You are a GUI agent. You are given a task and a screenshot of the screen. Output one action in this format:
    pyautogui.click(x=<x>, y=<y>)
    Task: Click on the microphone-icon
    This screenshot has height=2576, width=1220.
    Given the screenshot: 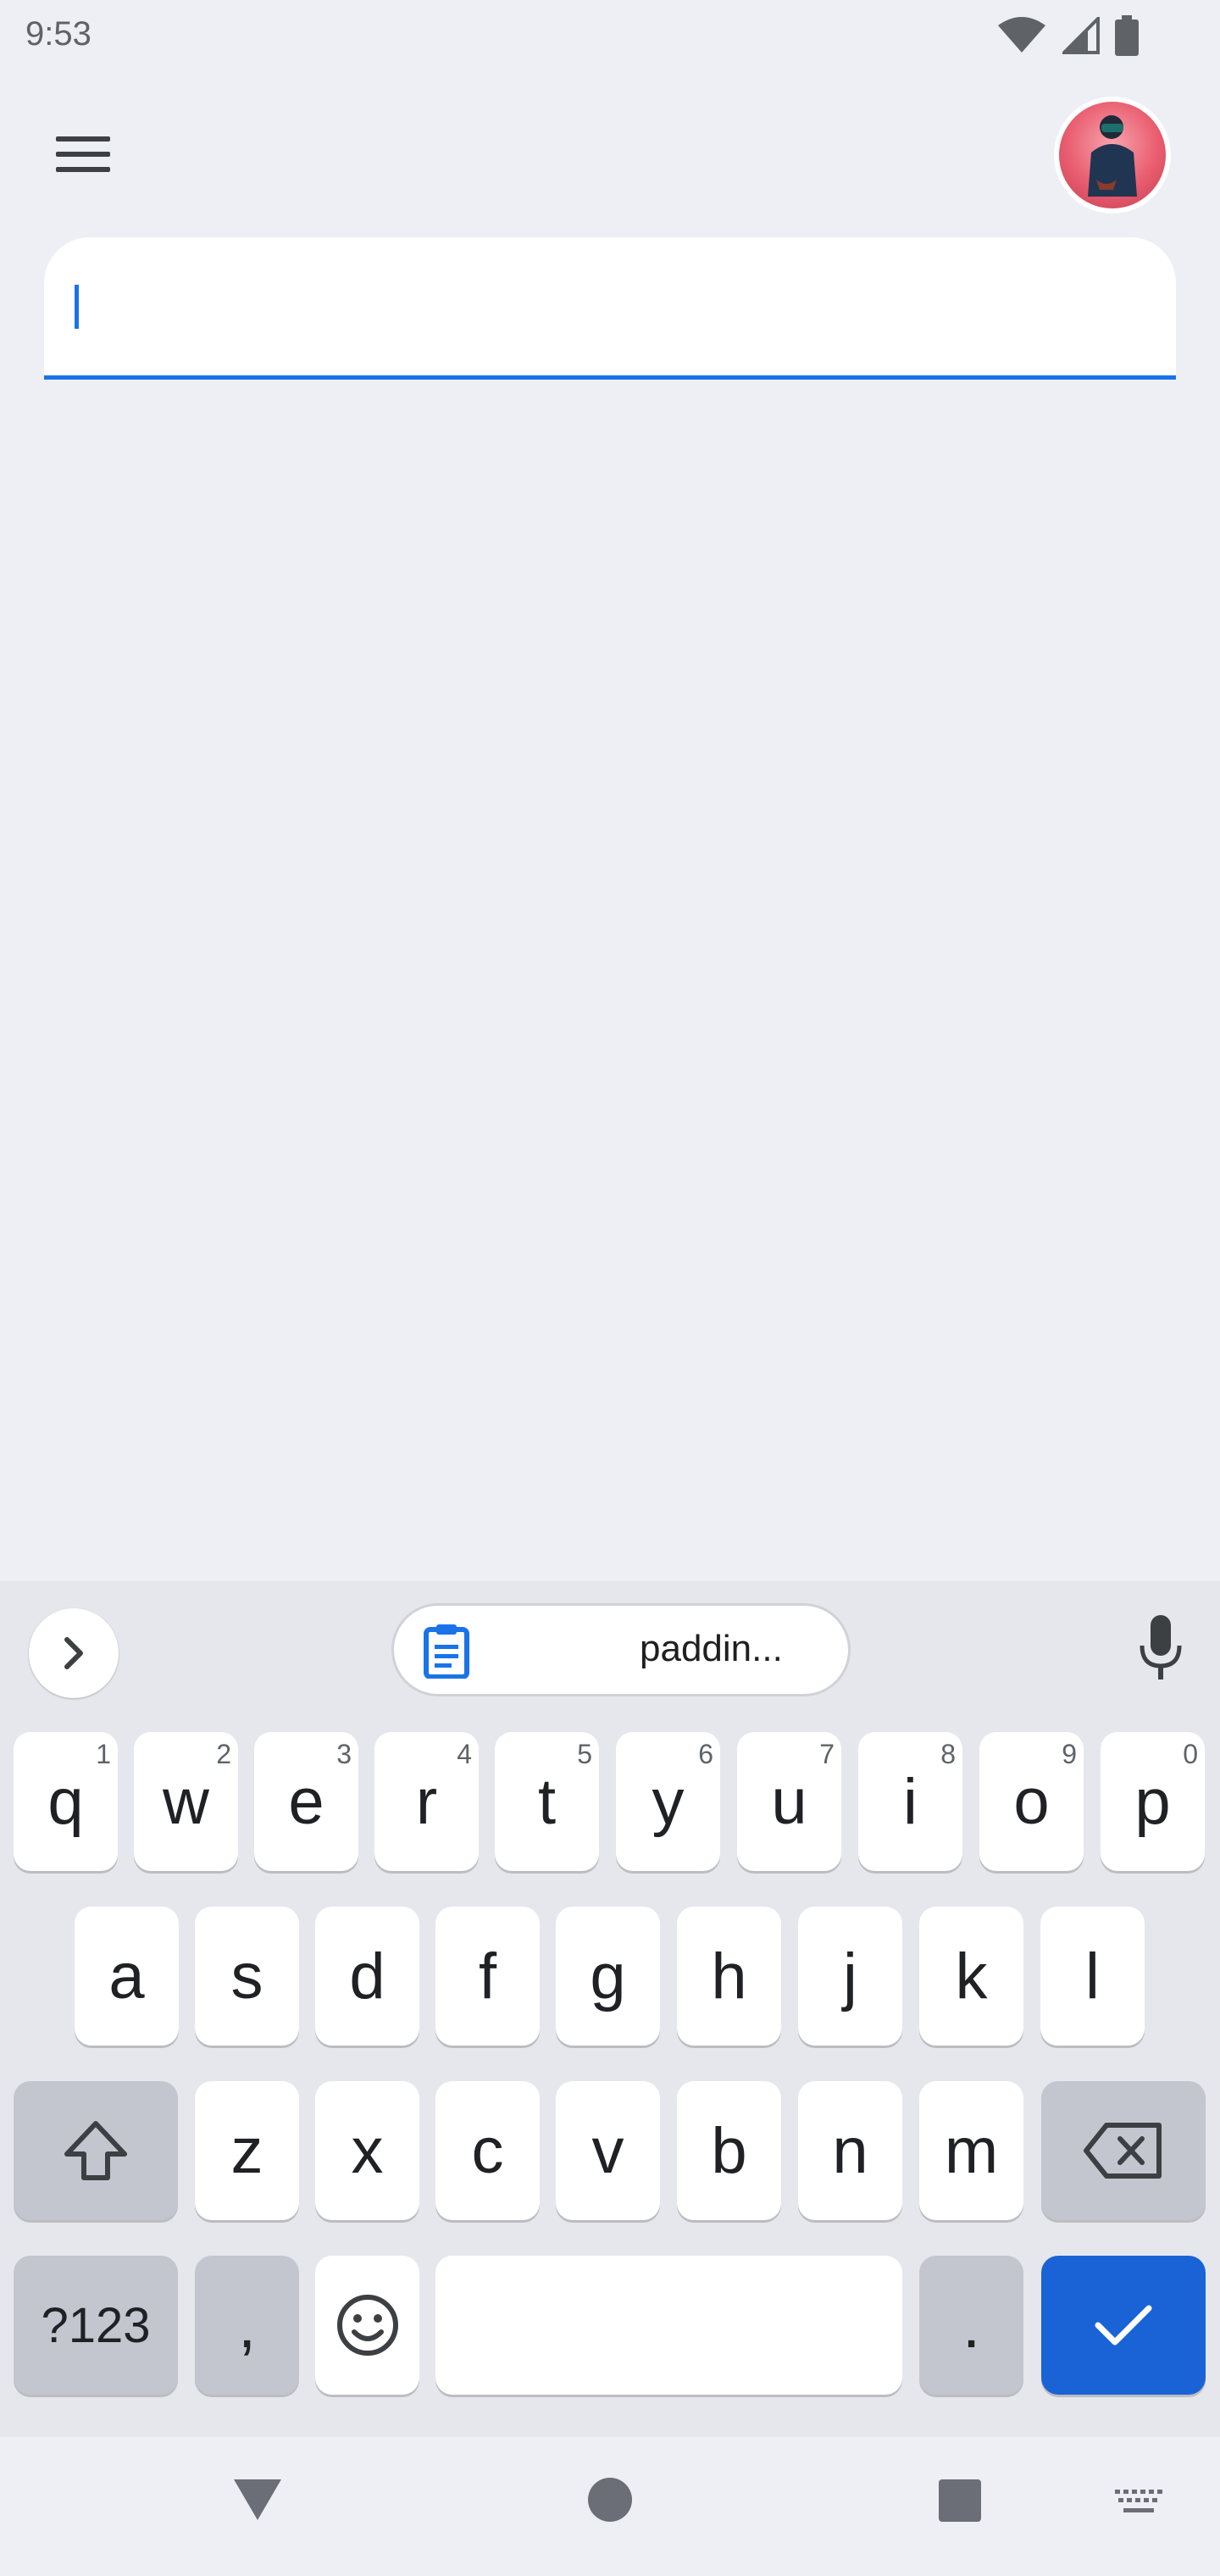 What is the action you would take?
    pyautogui.click(x=1161, y=1647)
    